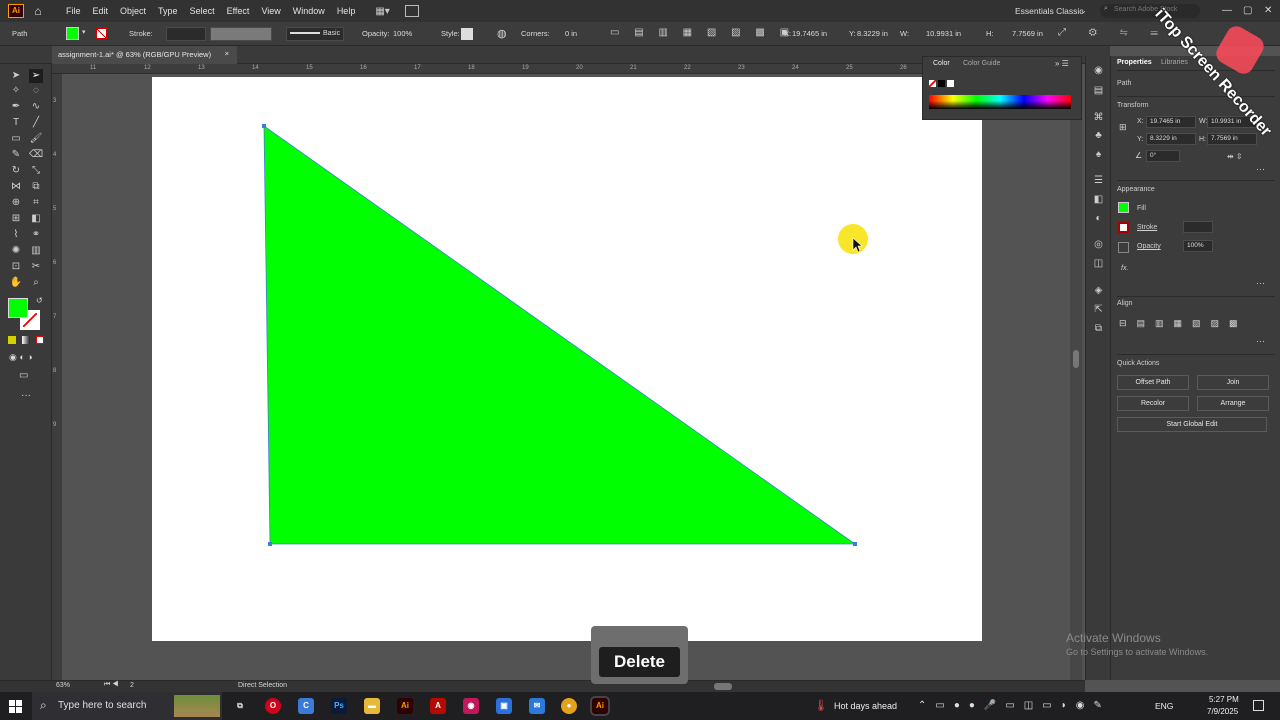 The height and width of the screenshot is (720, 1280). Describe the element at coordinates (1198, 246) in the screenshot. I see `opacity-field: 100%` at that location.